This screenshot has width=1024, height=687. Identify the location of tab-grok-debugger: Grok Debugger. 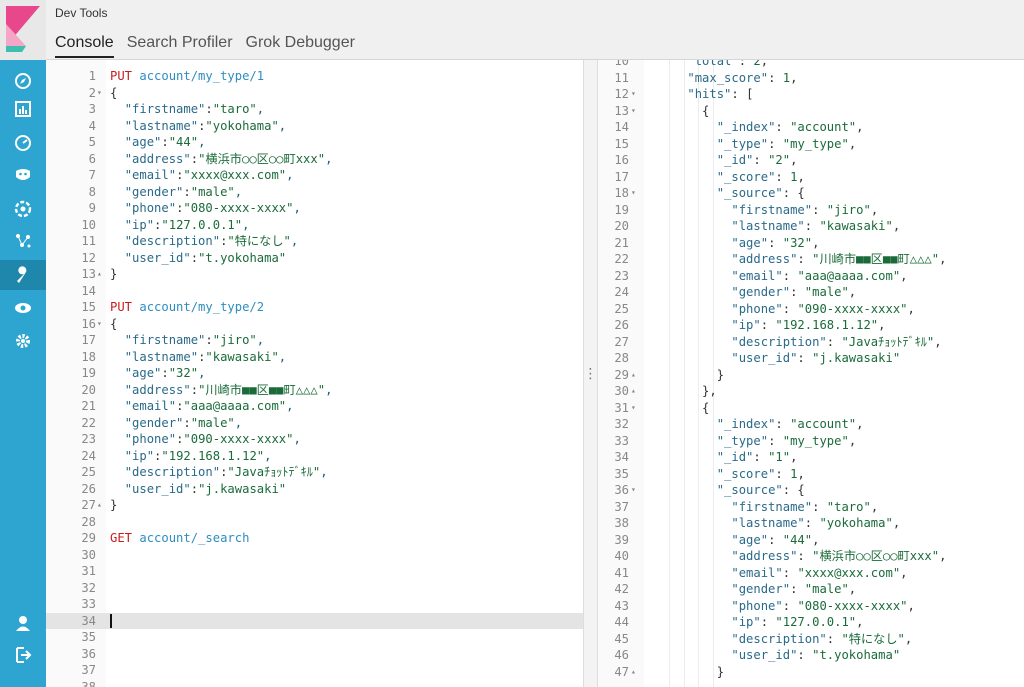
(300, 46).